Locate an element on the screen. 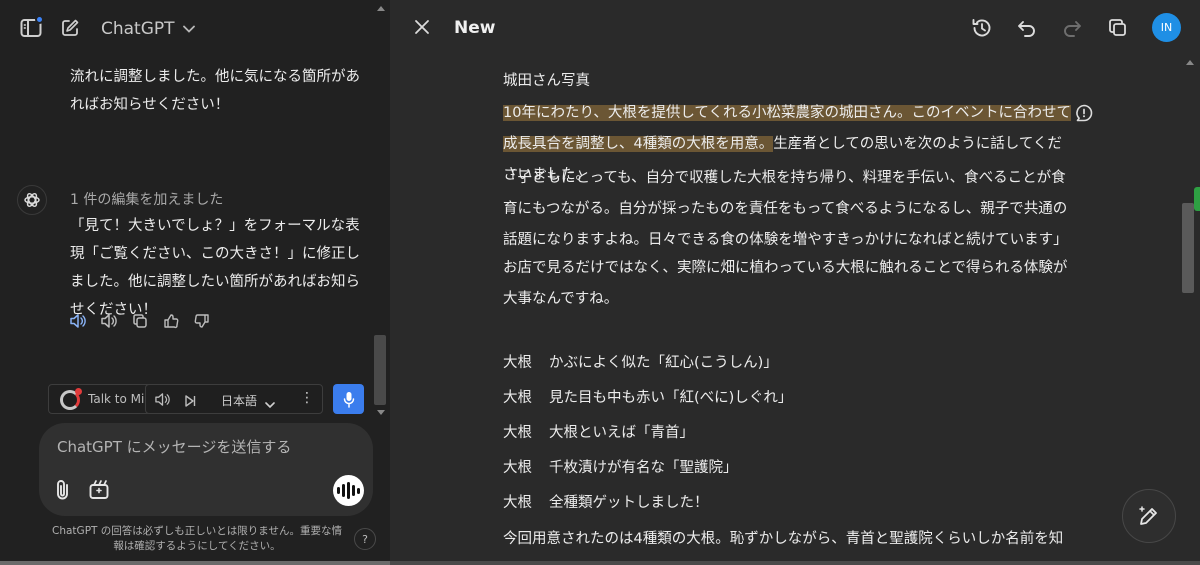 This screenshot has height=565, width=1200. message-actions is located at coordinates (140, 321).